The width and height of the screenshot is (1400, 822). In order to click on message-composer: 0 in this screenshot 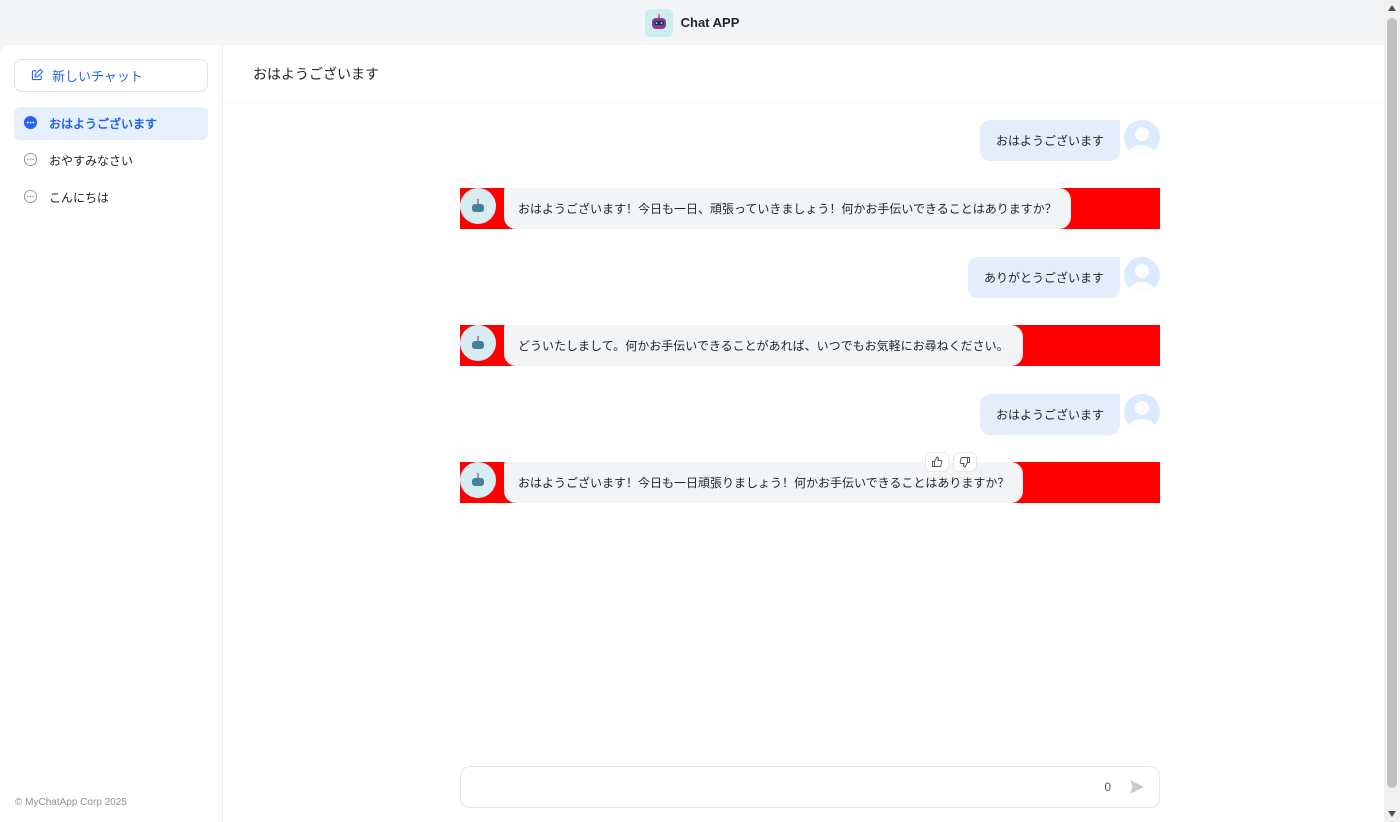, I will do `click(810, 787)`.